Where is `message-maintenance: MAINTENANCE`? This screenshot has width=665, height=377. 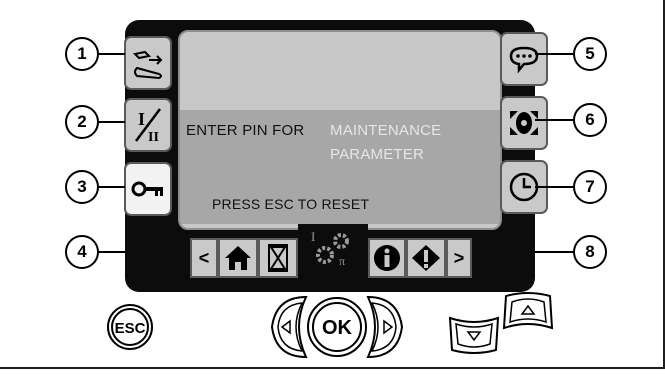 message-maintenance: MAINTENANCE is located at coordinates (386, 130).